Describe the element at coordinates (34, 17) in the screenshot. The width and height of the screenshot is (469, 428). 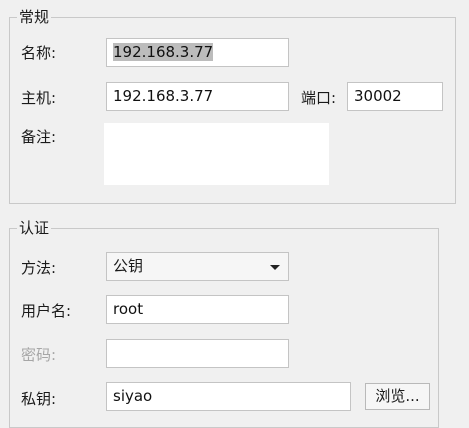
I see `general-group-title: 常规` at that location.